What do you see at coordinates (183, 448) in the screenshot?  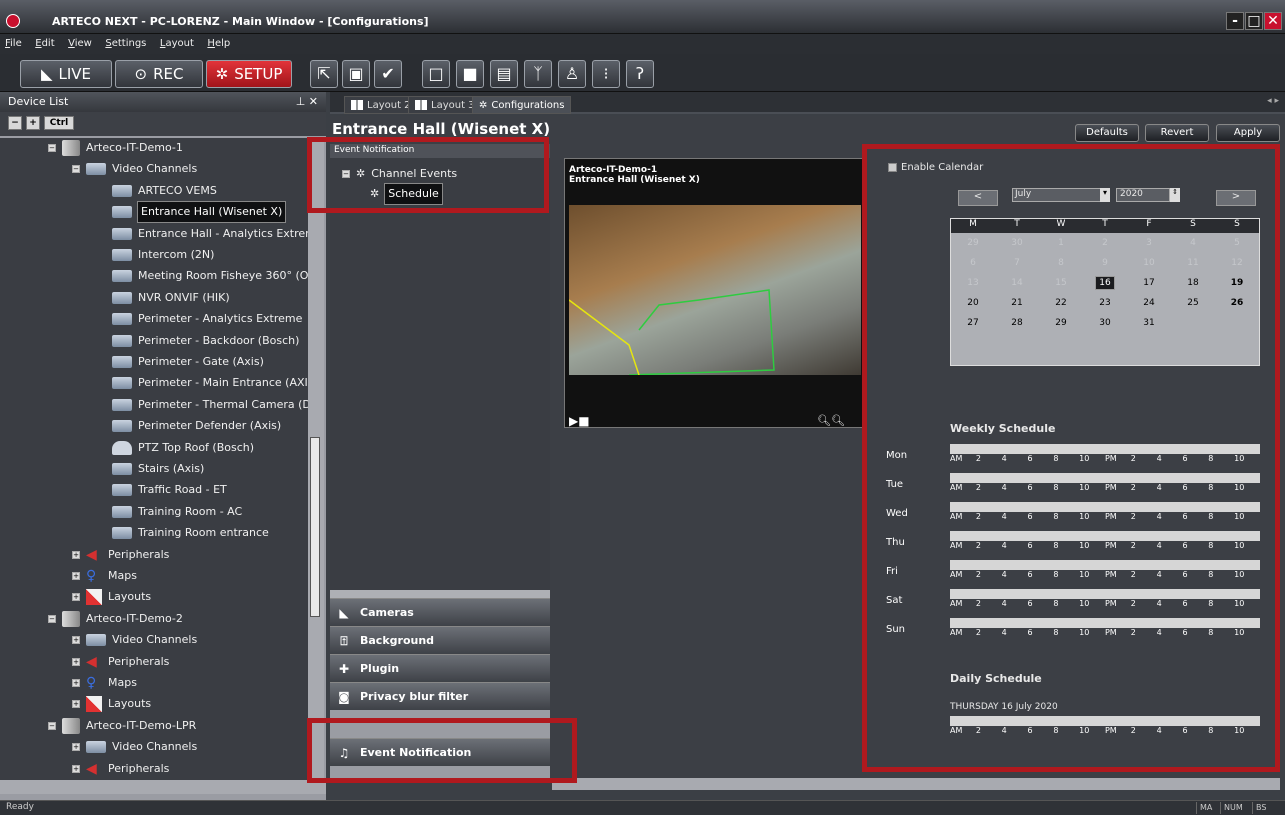 I see `device-tree-item: PTZ Top Roof (Bosch)` at bounding box center [183, 448].